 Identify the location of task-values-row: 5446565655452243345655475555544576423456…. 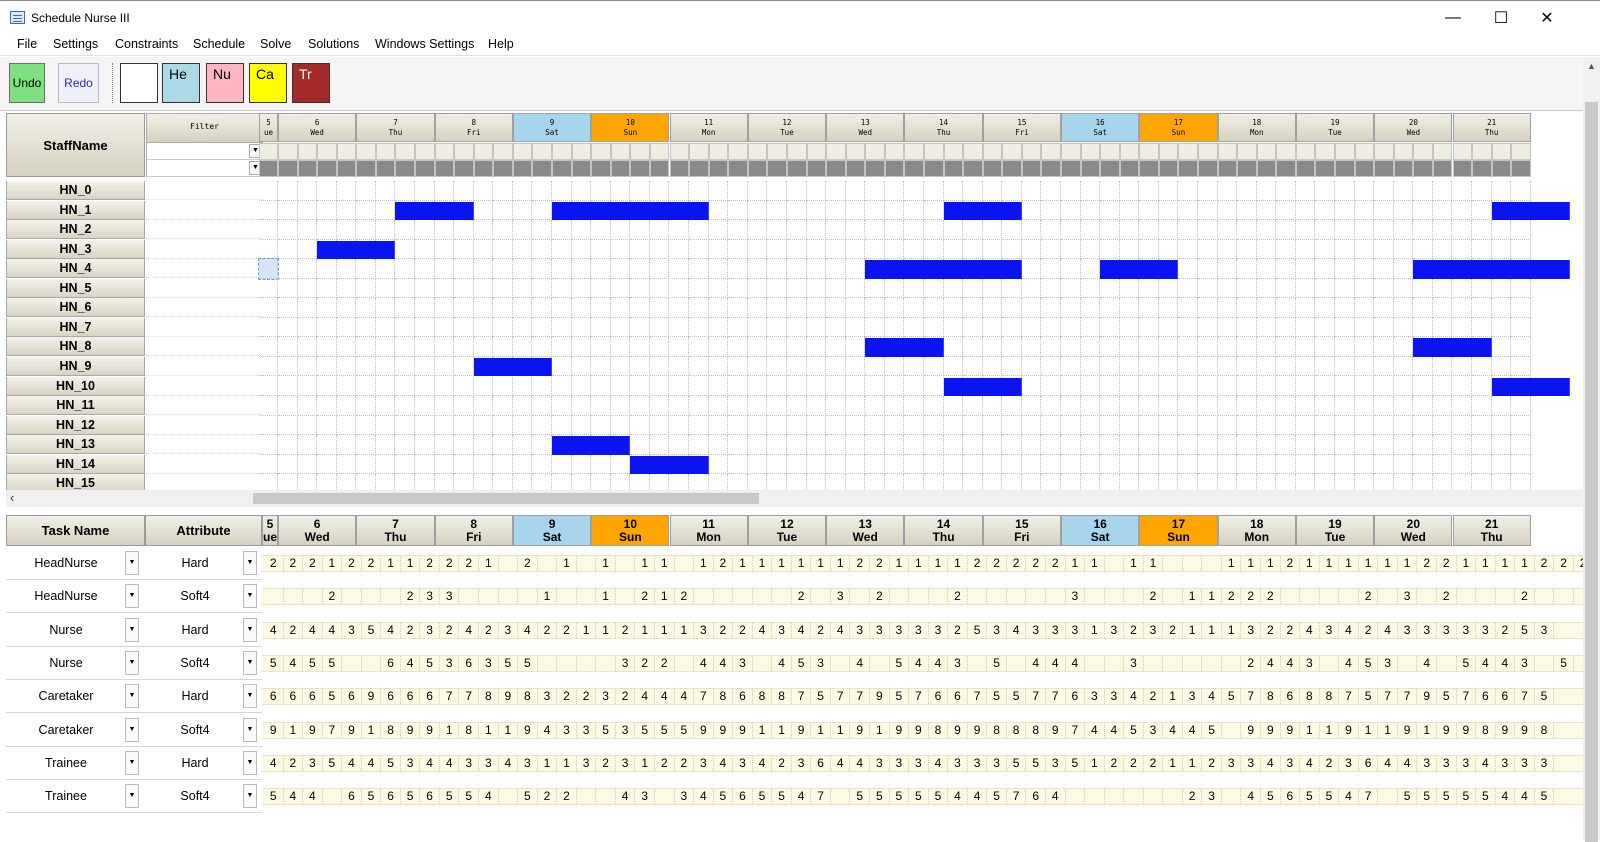
(922, 797).